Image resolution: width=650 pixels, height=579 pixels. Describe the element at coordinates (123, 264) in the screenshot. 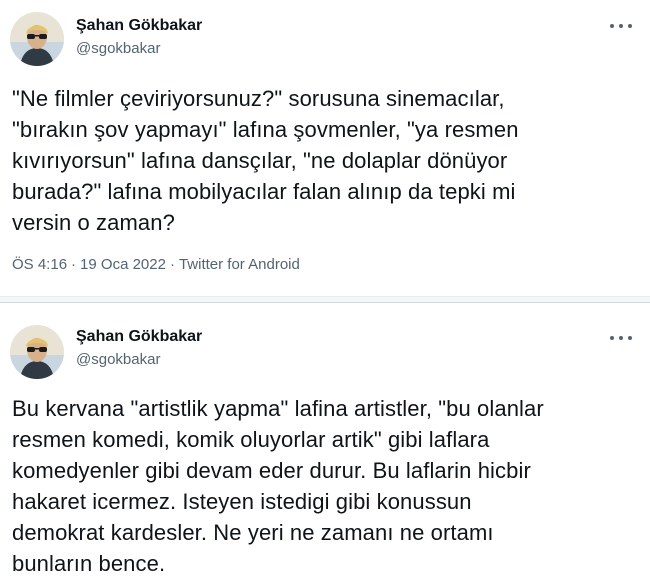

I see `tweet-date: 19 Oca 2022` at that location.